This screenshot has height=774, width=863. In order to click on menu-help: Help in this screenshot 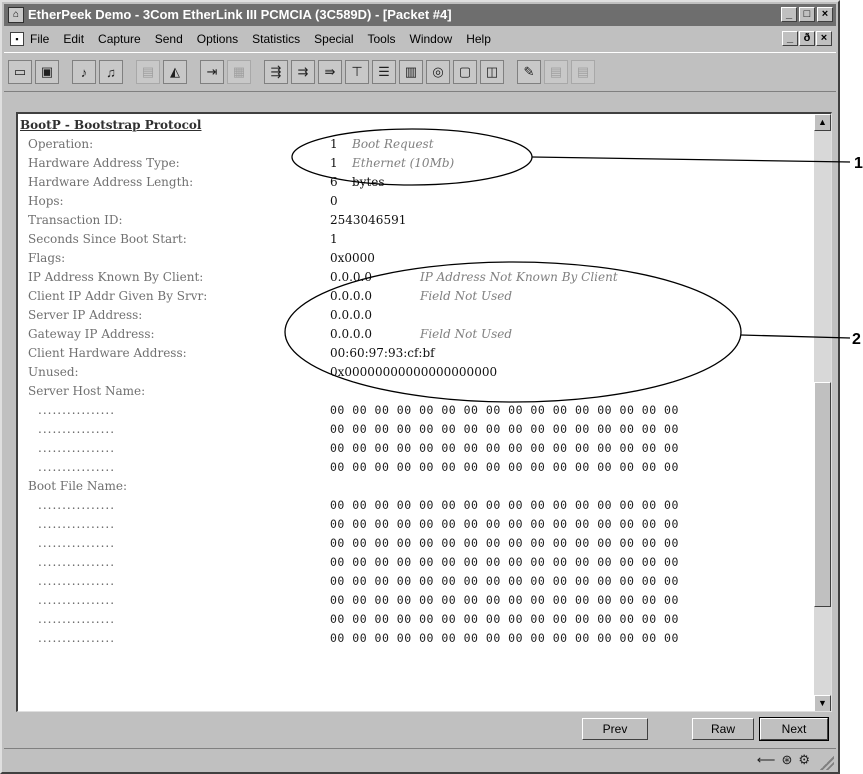, I will do `click(478, 39)`.